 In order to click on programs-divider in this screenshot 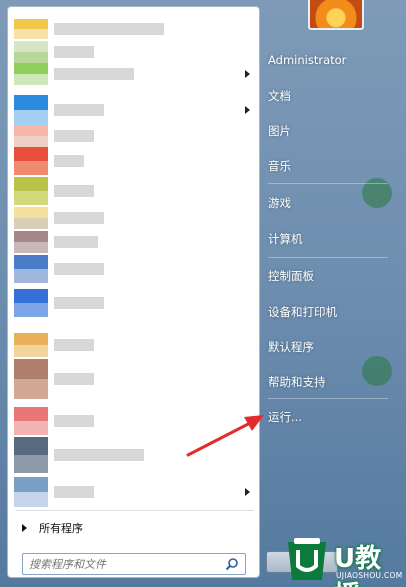, I will do `click(135, 510)`.